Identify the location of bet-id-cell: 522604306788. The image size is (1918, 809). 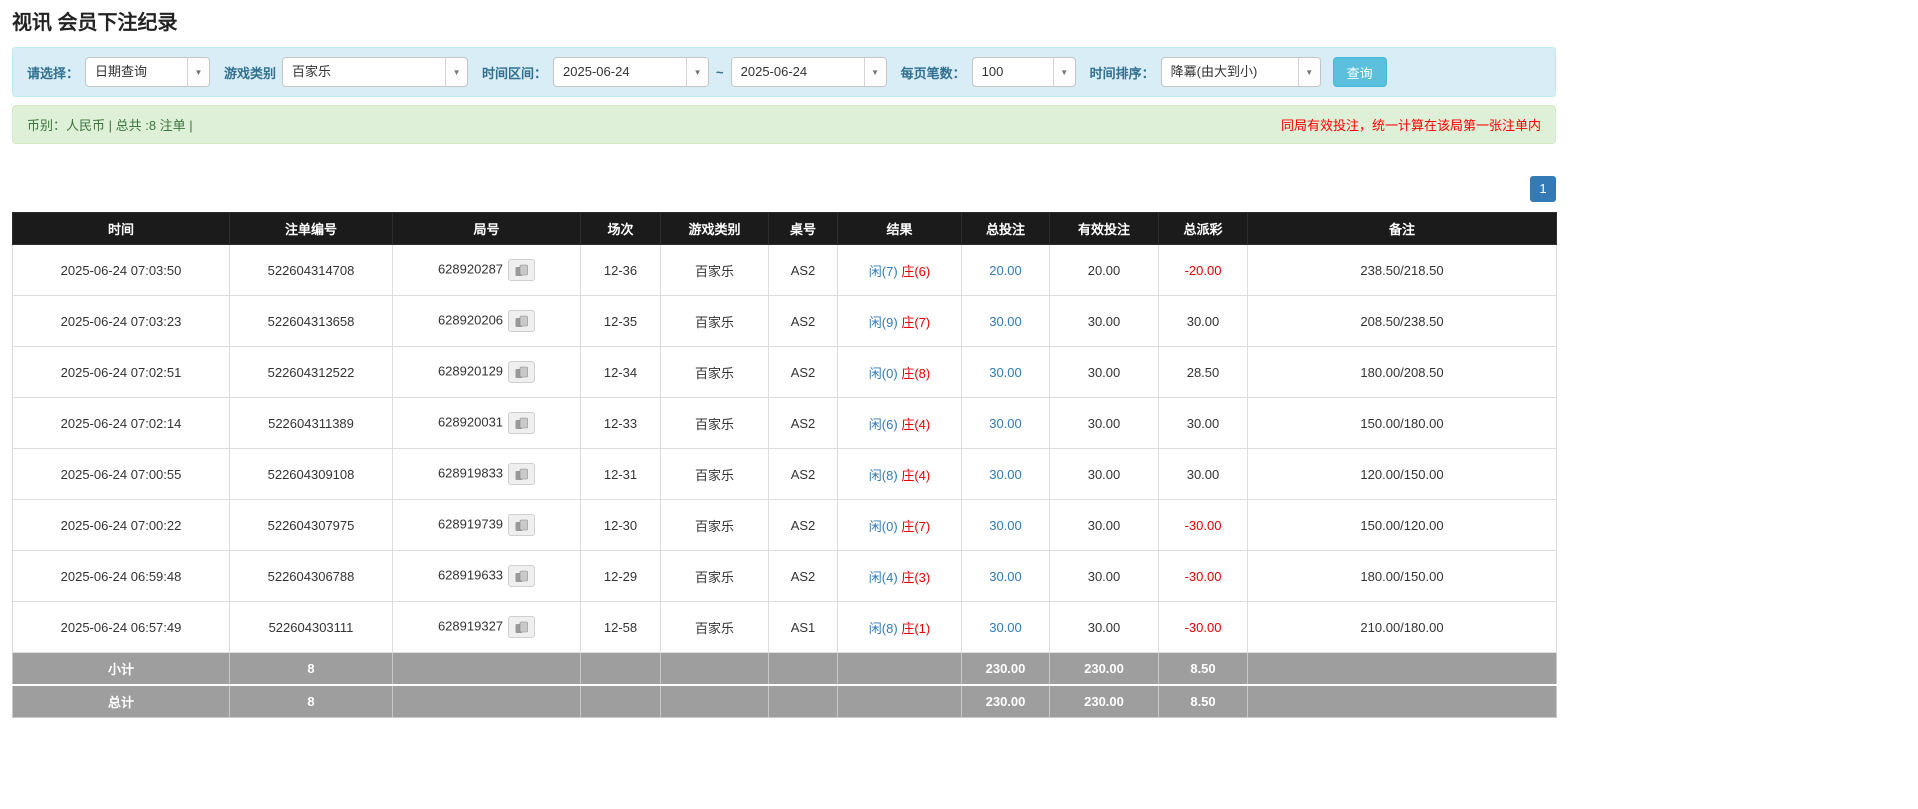
(311, 576).